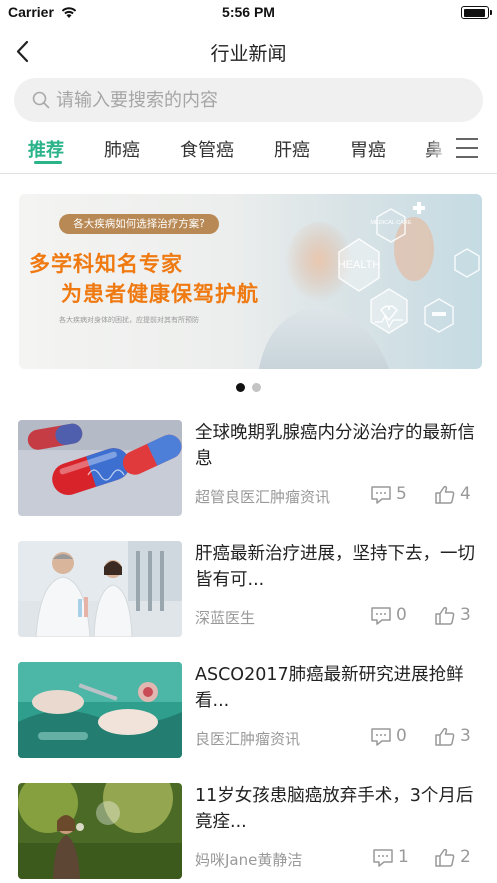  Describe the element at coordinates (335, 446) in the screenshot. I see `news-title: 全球晚期乳腺癌内分泌治疗的最新信息` at that location.